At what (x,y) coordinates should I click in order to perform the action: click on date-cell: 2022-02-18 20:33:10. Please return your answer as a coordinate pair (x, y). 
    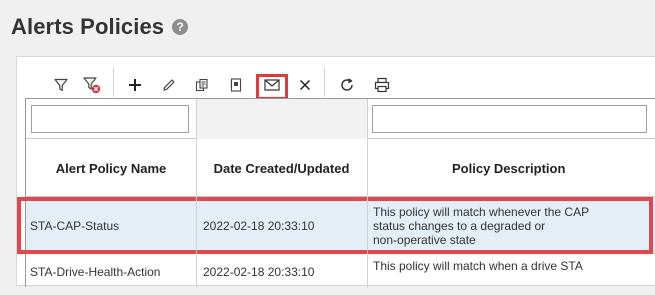
    Looking at the image, I should click on (259, 272).